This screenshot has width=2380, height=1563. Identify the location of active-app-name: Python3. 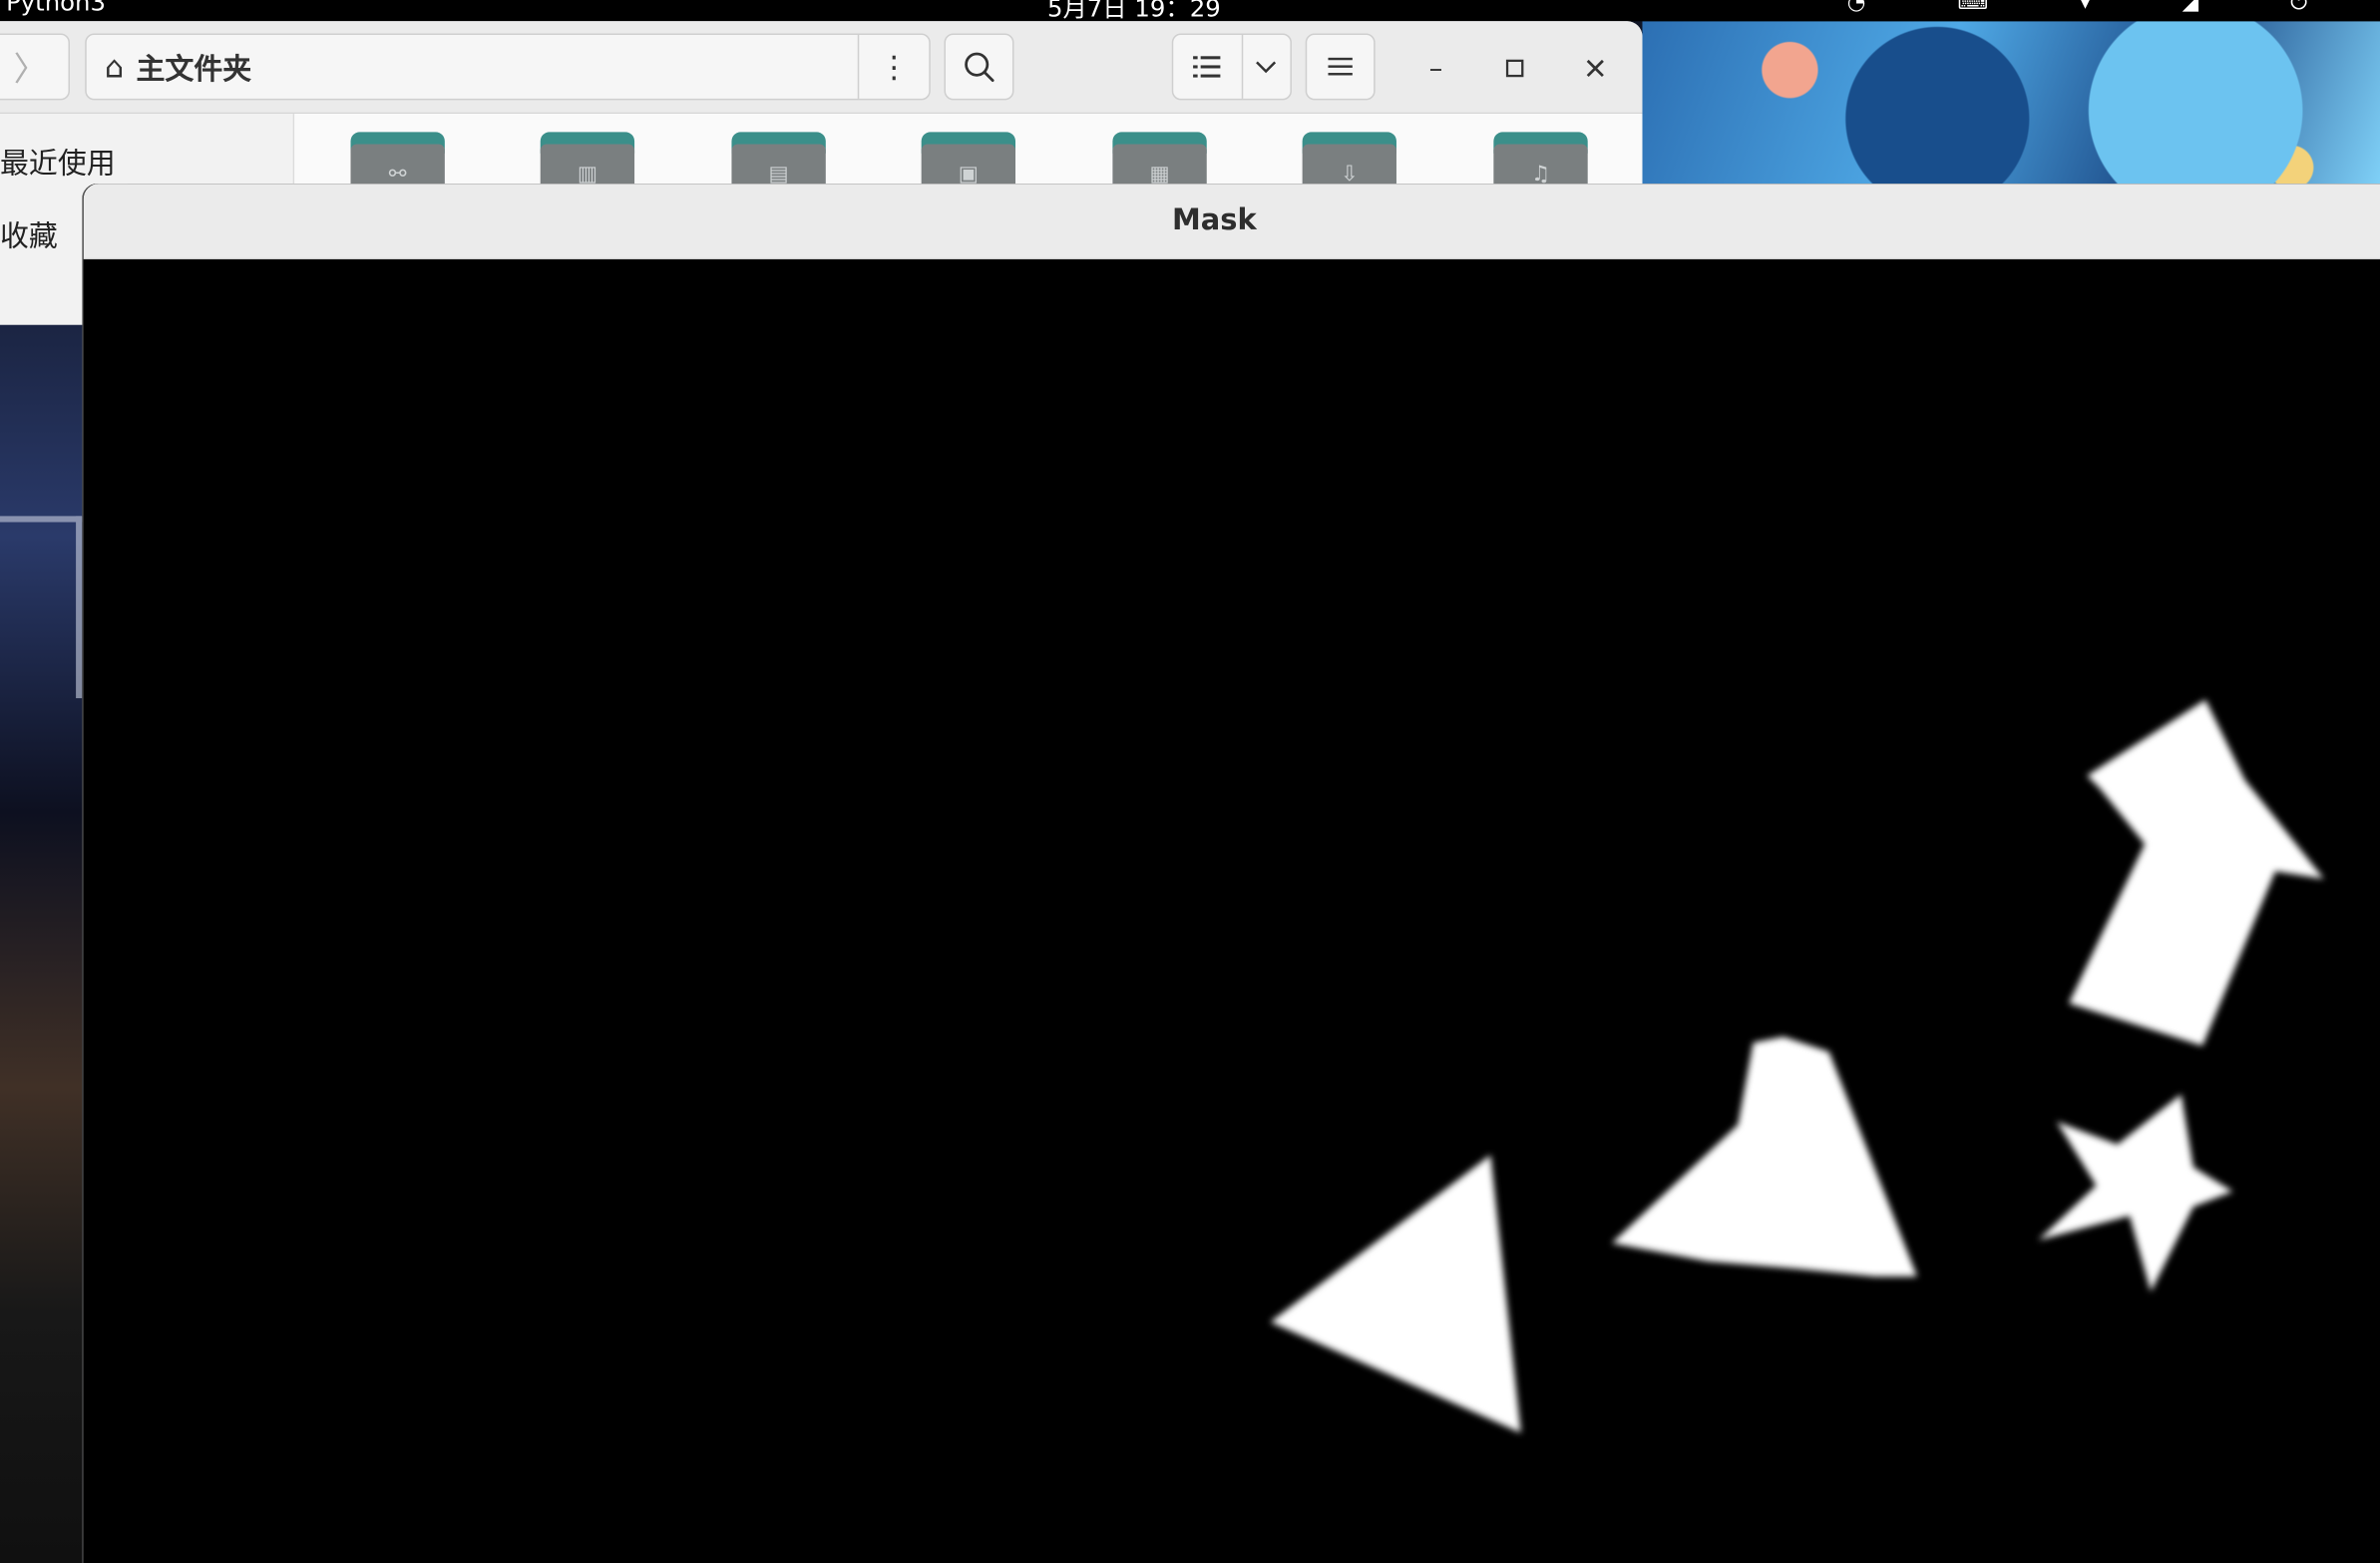
(56, 9).